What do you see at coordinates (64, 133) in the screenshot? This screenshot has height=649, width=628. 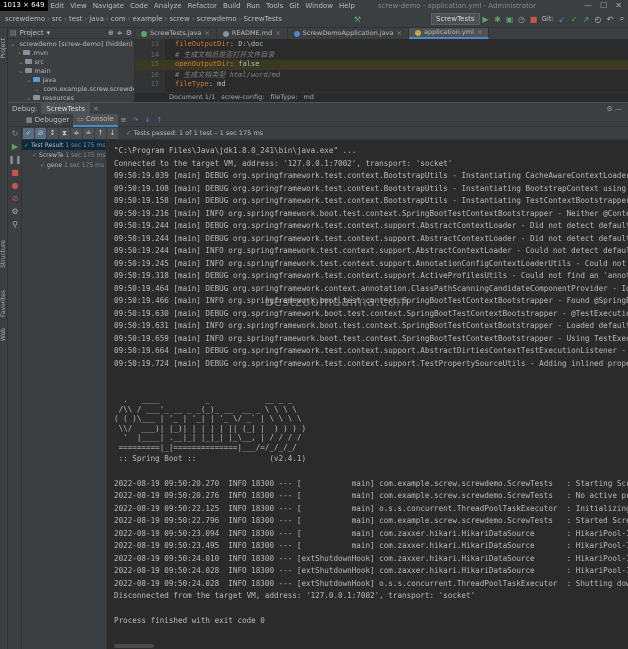 I see `sort-duration-icon: ⧗` at bounding box center [64, 133].